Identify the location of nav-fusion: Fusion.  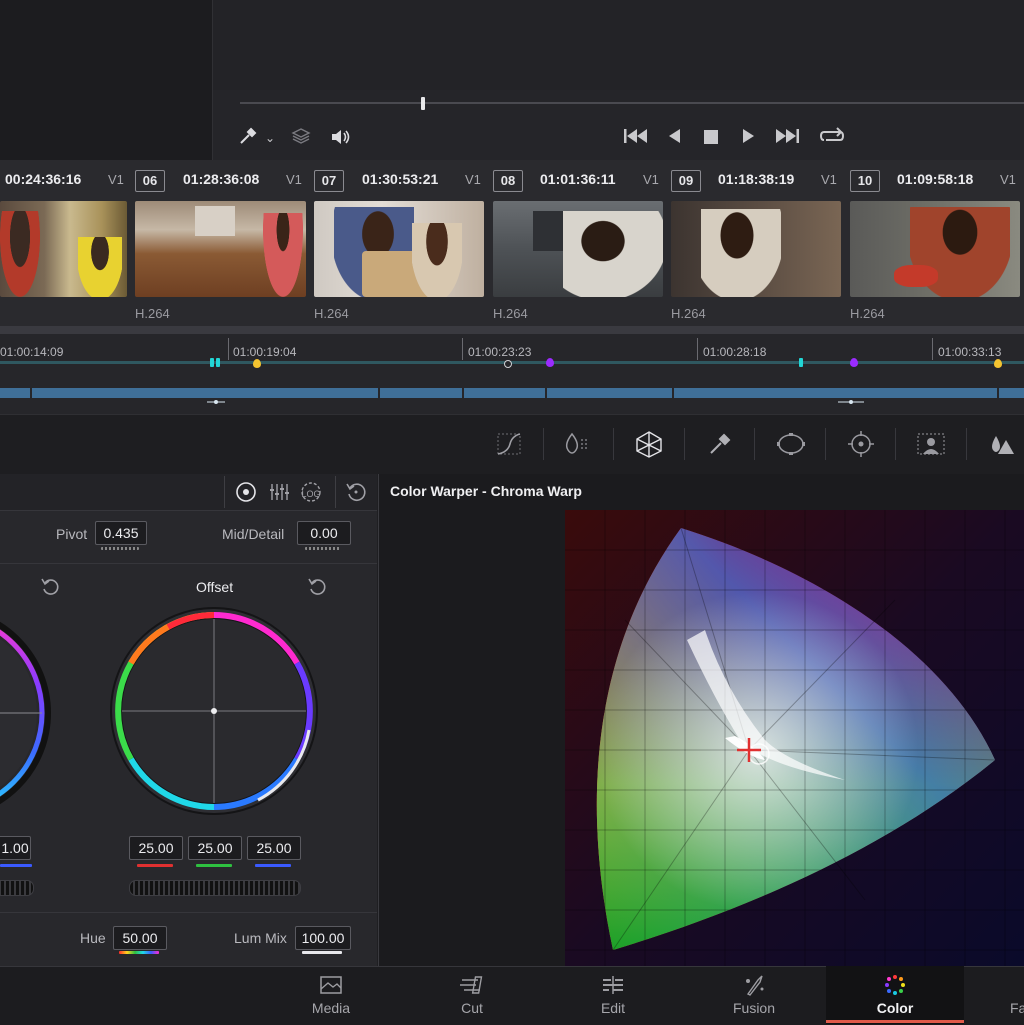
(754, 995).